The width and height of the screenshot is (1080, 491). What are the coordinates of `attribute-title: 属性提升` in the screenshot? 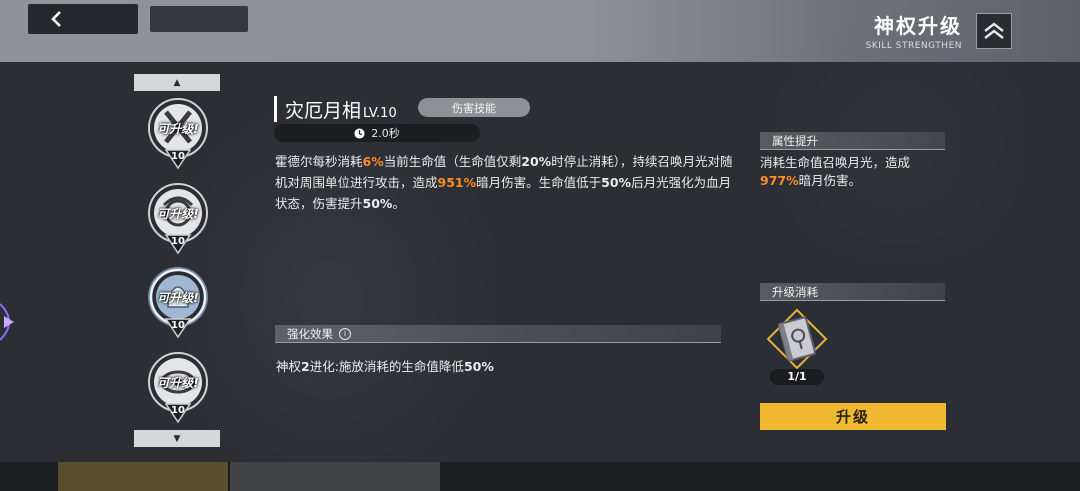 It's located at (795, 140).